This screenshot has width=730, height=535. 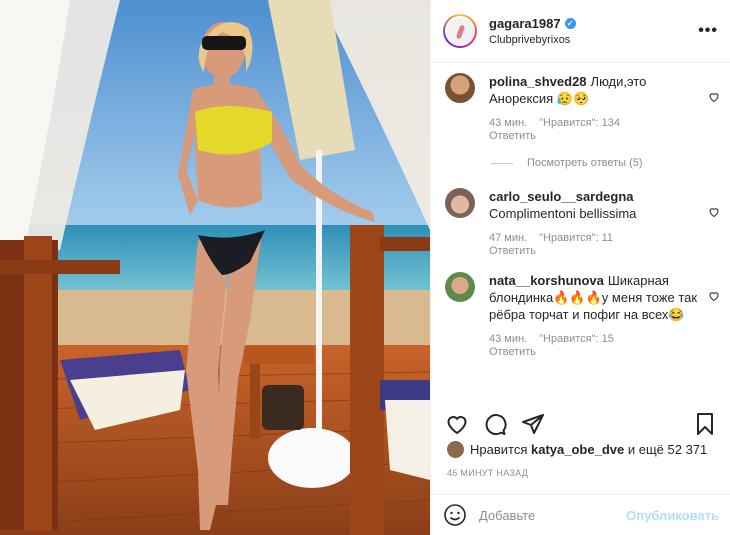 What do you see at coordinates (455, 449) in the screenshot?
I see `liker-avatar` at bounding box center [455, 449].